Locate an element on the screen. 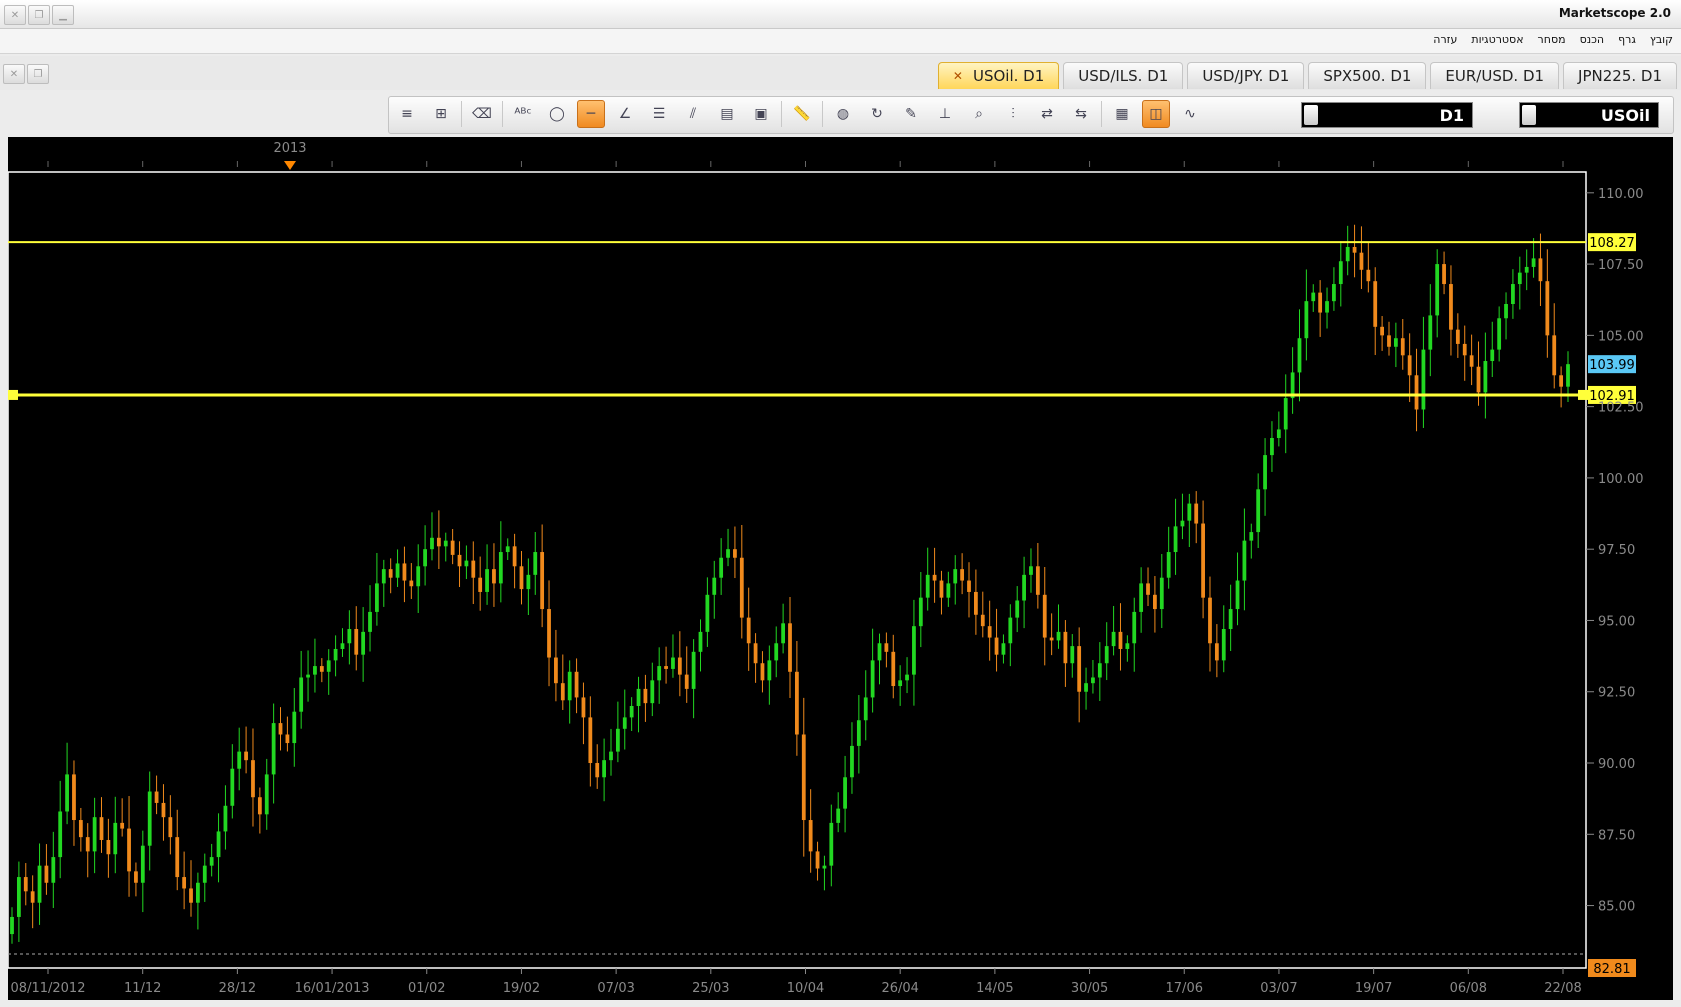 The image size is (1681, 1007). y-tick-label: 102.50 is located at coordinates (1621, 408).